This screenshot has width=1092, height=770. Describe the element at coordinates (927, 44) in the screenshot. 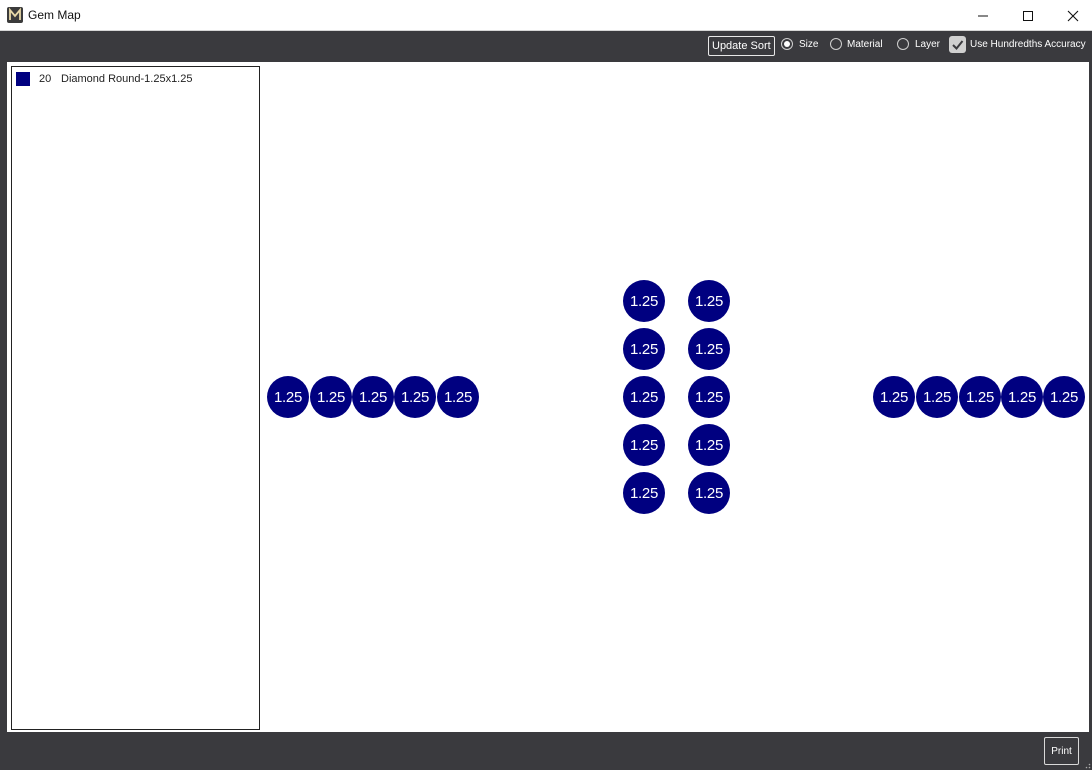

I see `layer-radio-label: Layer` at that location.